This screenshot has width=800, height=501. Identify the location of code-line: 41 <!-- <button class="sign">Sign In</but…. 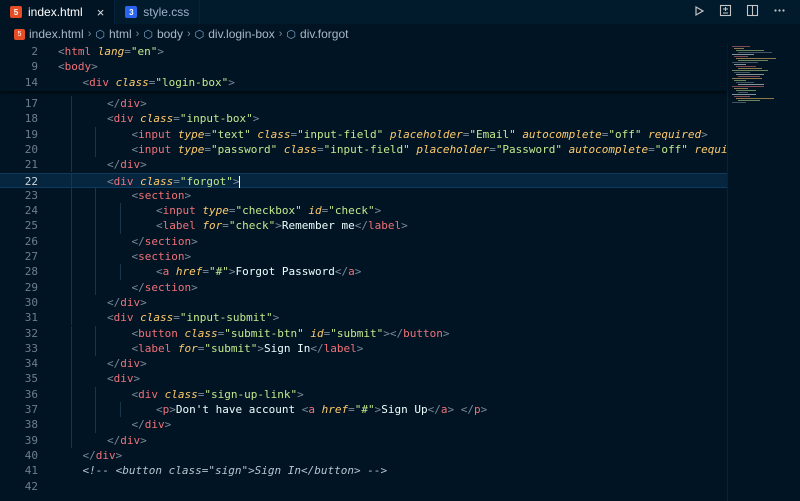
(363, 470).